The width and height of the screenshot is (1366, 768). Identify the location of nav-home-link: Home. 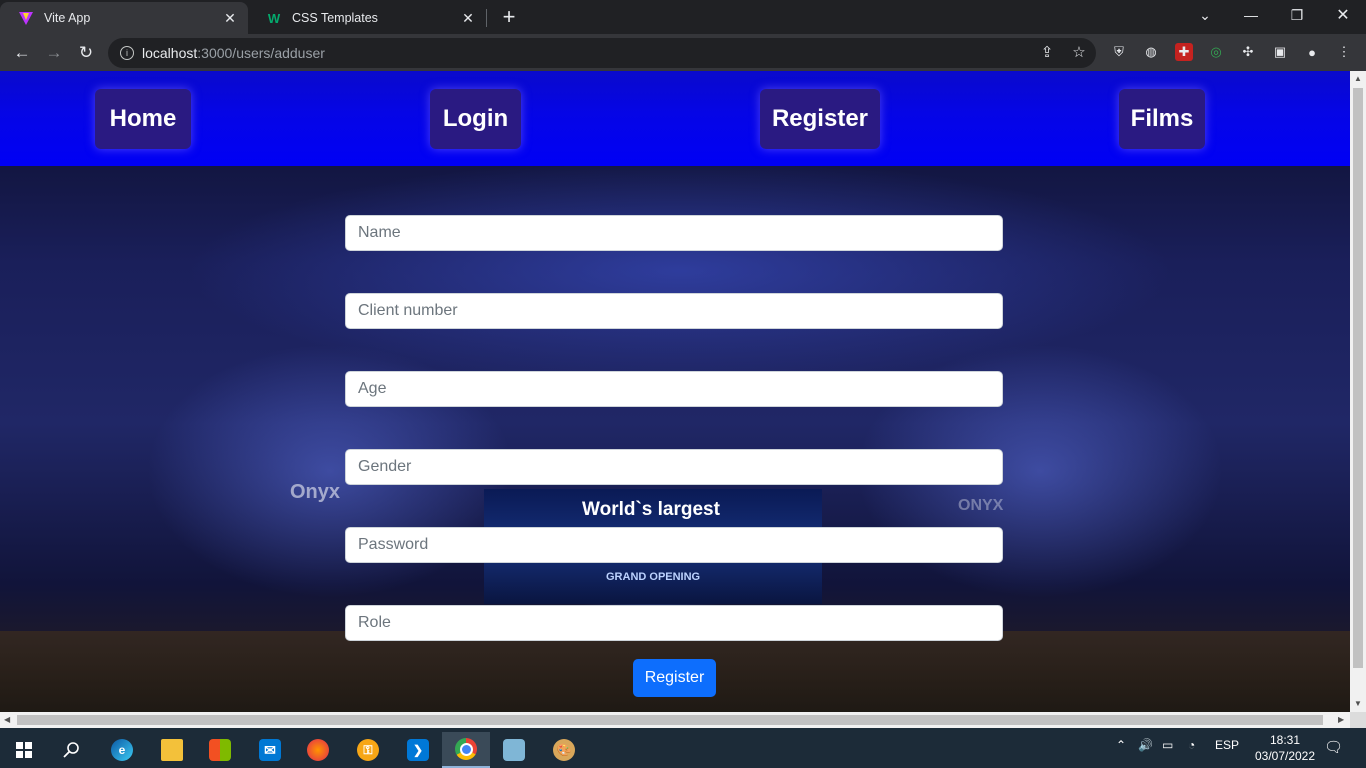
(143, 119).